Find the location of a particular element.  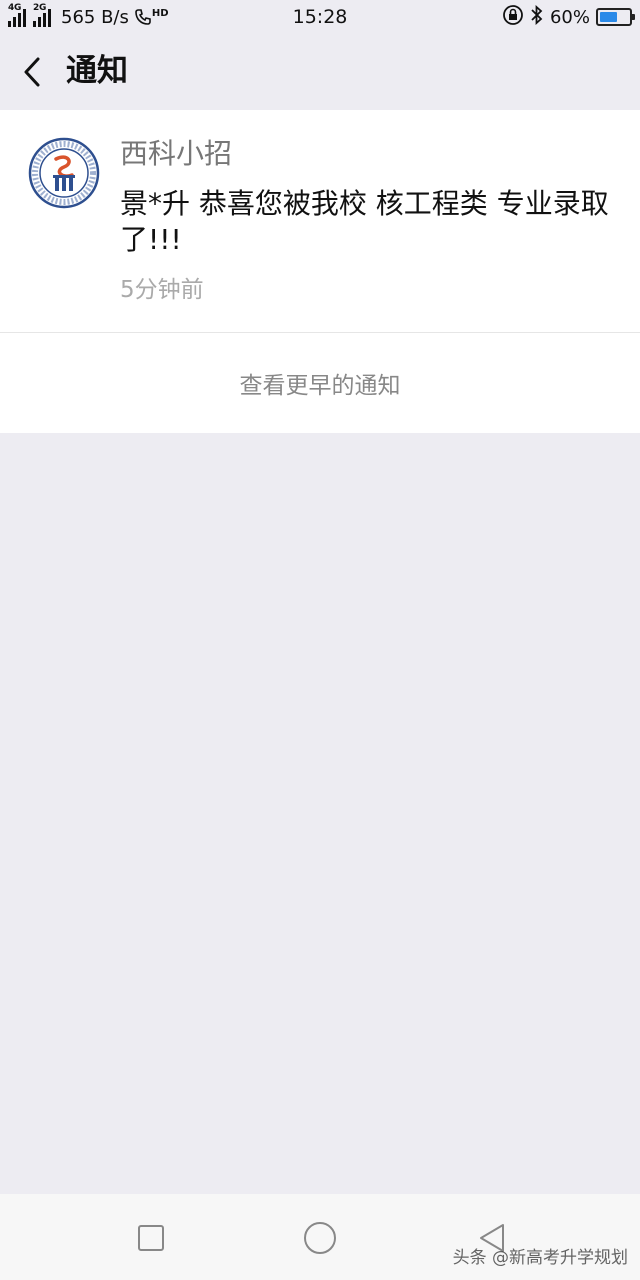

circle-icon is located at coordinates (320, 1238).